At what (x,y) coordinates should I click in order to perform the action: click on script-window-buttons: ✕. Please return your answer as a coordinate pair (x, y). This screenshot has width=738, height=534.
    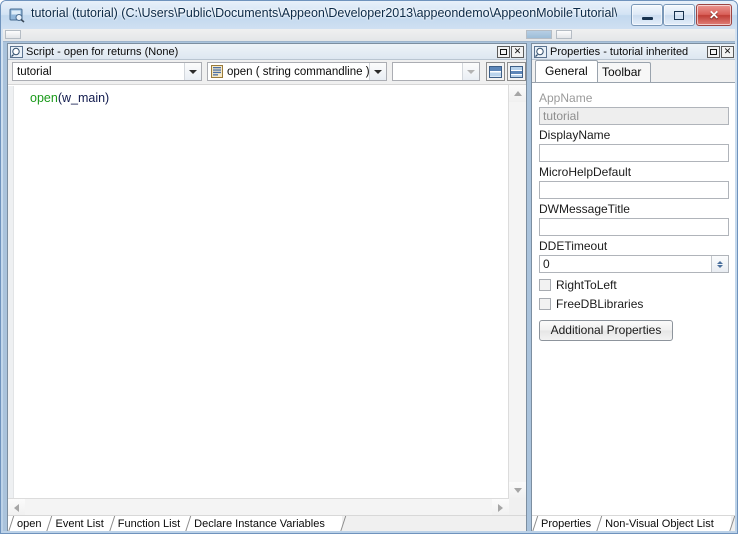
    Looking at the image, I should click on (510, 51).